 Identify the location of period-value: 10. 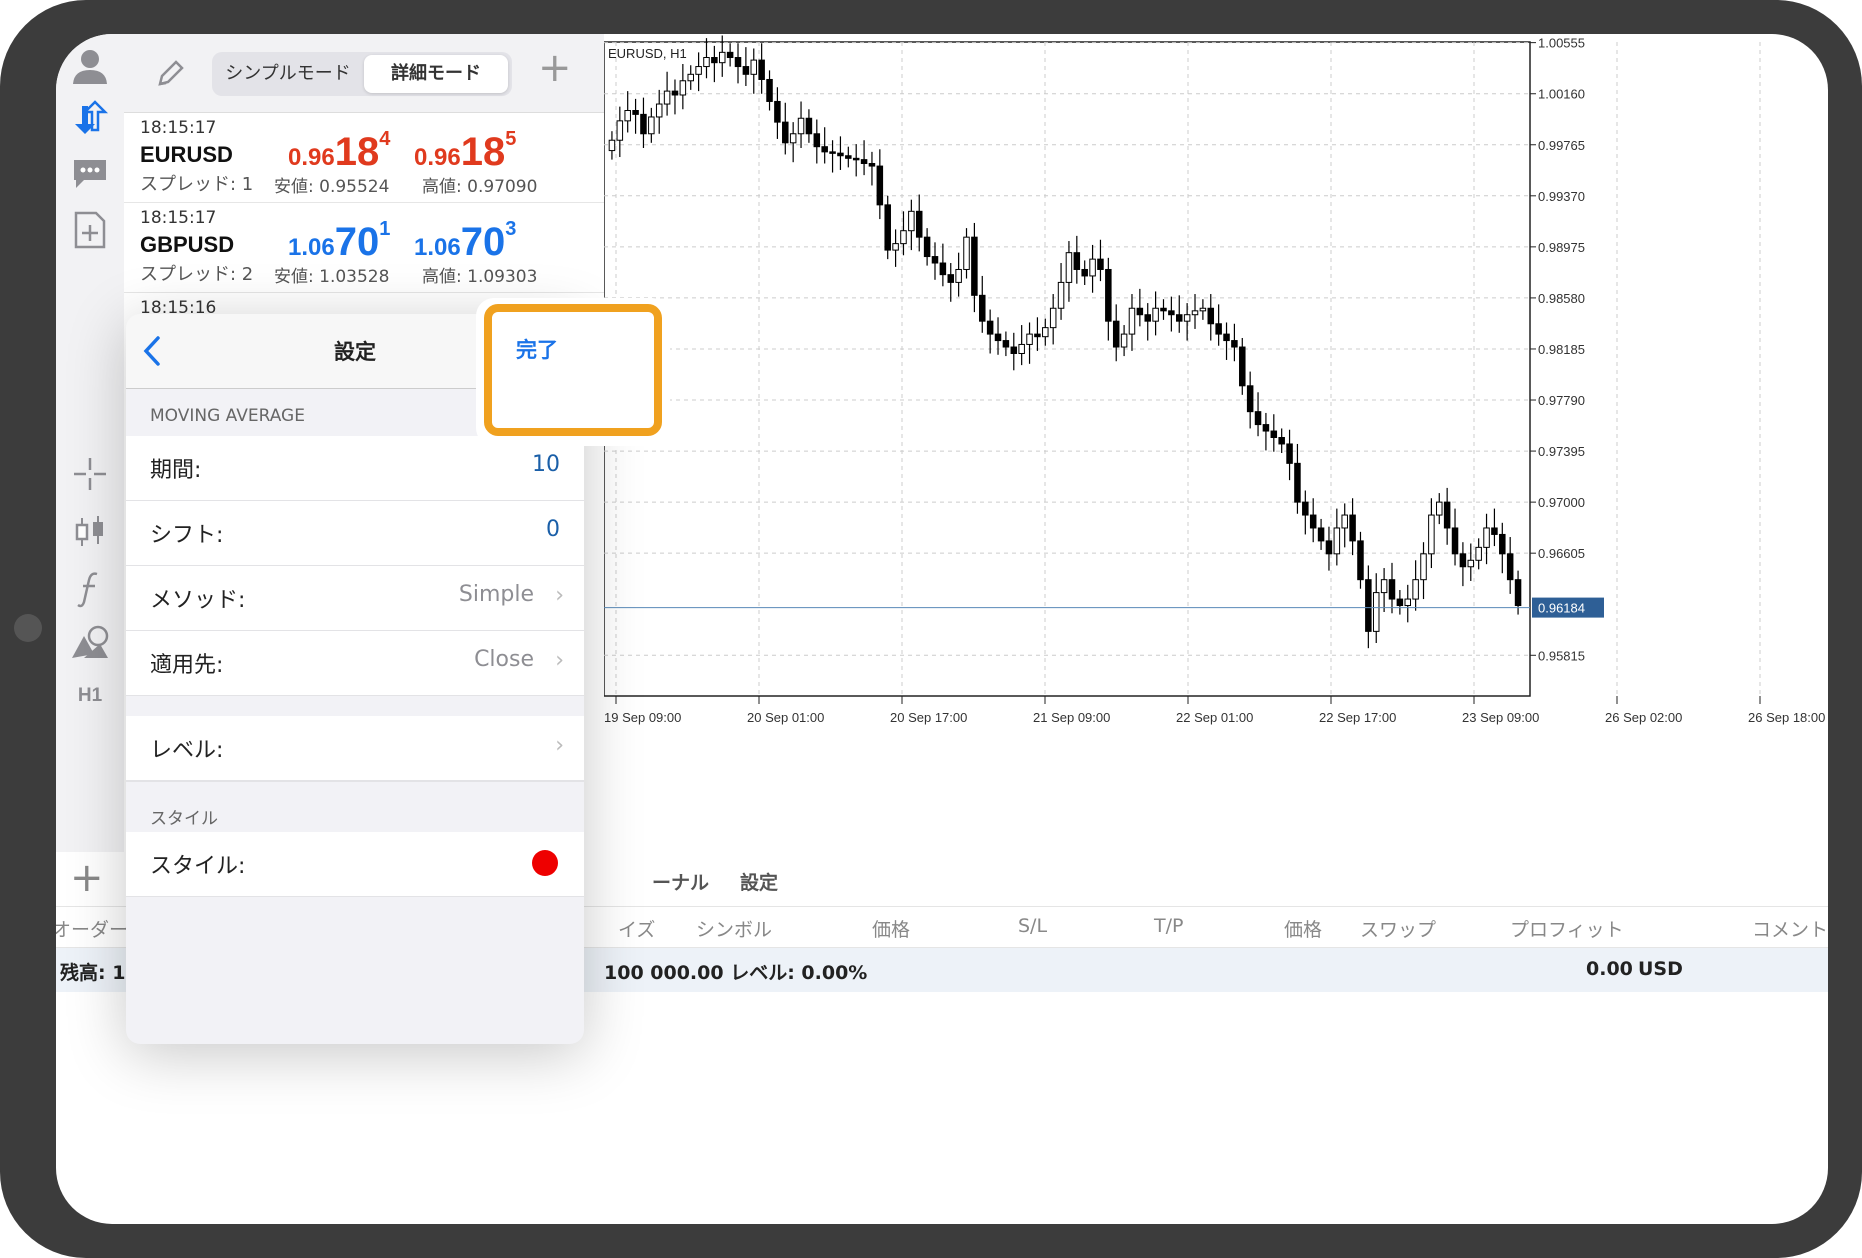
(546, 464).